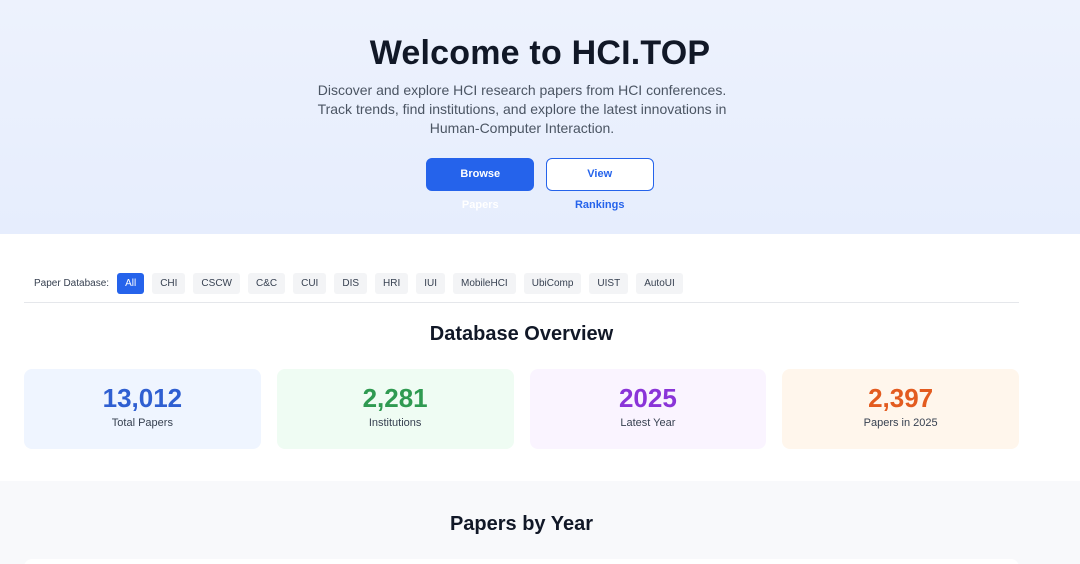 This screenshot has height=564, width=1080. I want to click on filter-chip-cui: CUI, so click(310, 283).